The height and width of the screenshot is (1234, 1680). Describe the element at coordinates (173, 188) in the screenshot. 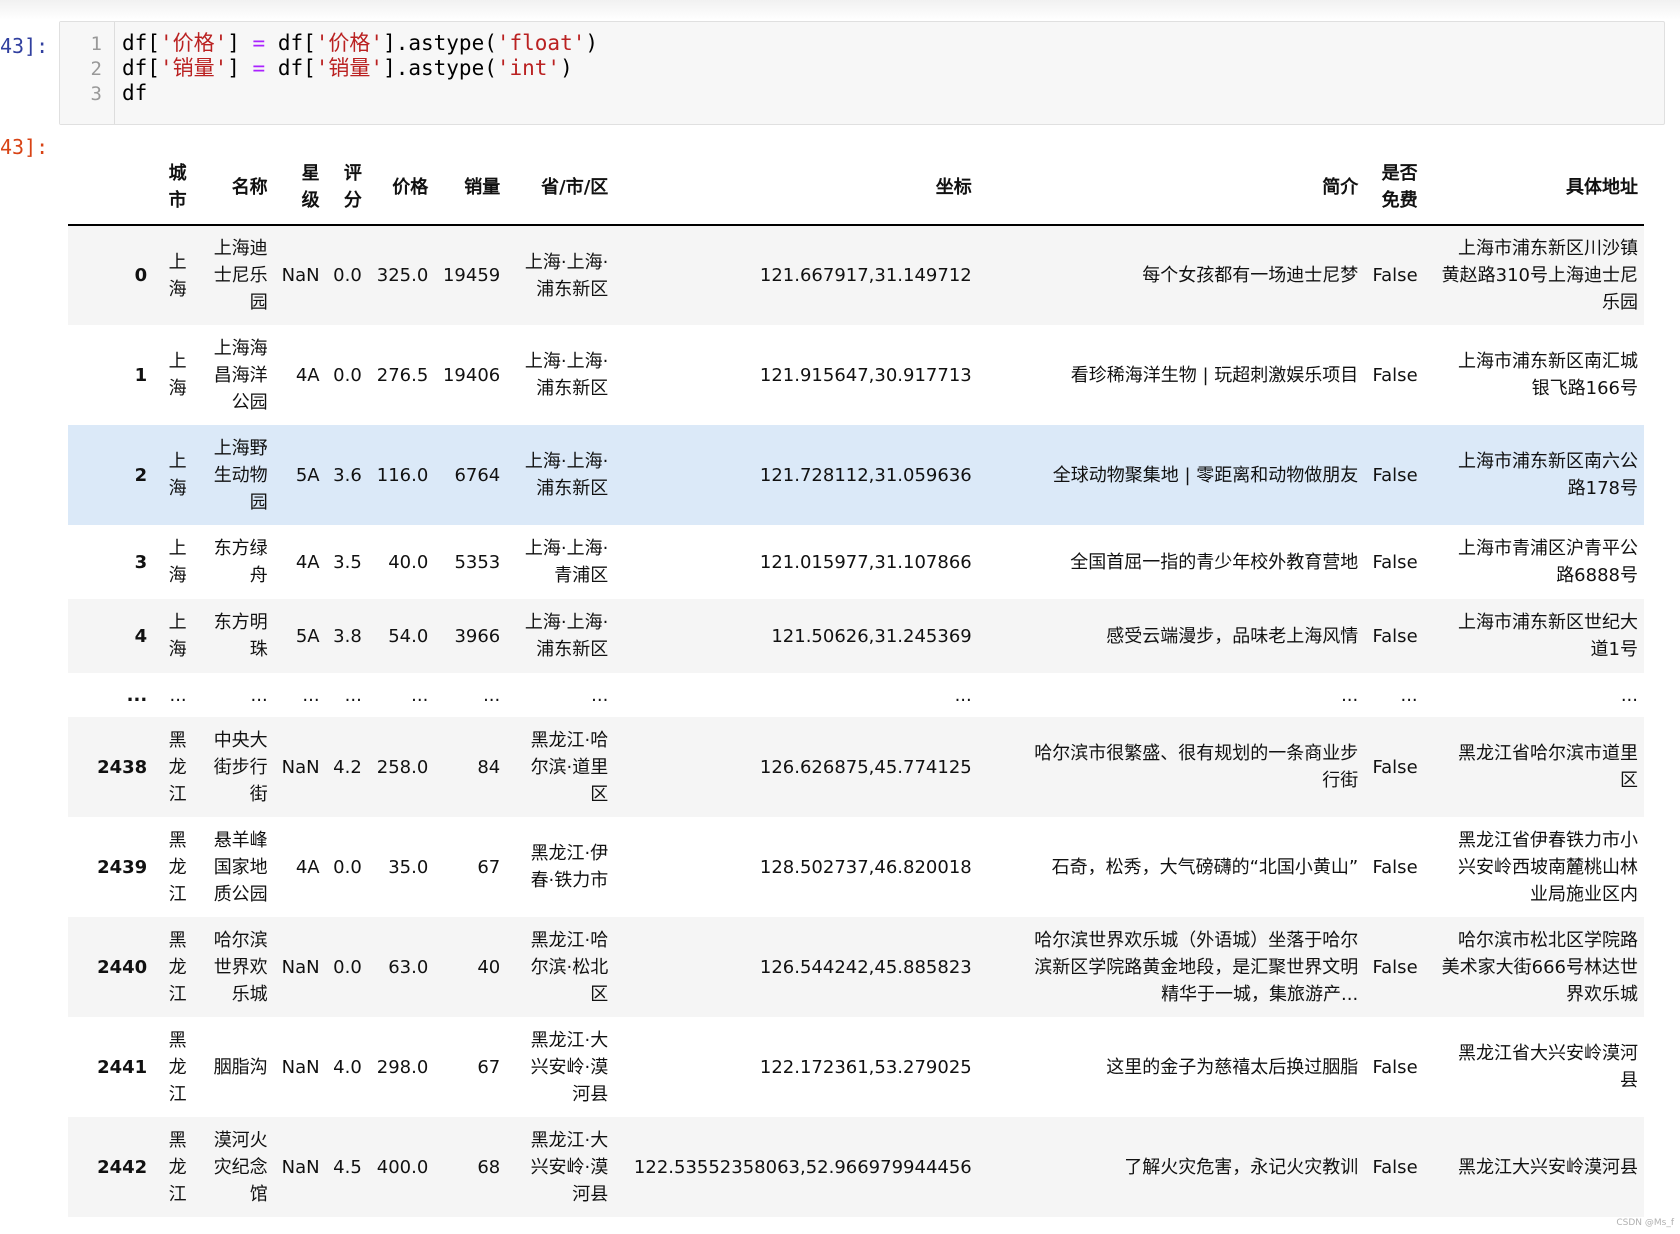

I see `column-header: 城 市` at that location.